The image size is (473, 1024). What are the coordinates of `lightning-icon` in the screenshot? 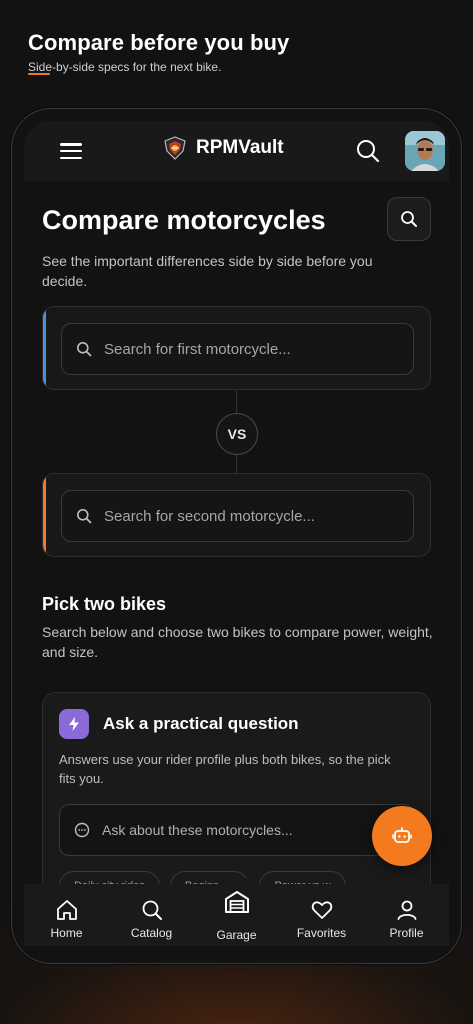 It's located at (74, 724).